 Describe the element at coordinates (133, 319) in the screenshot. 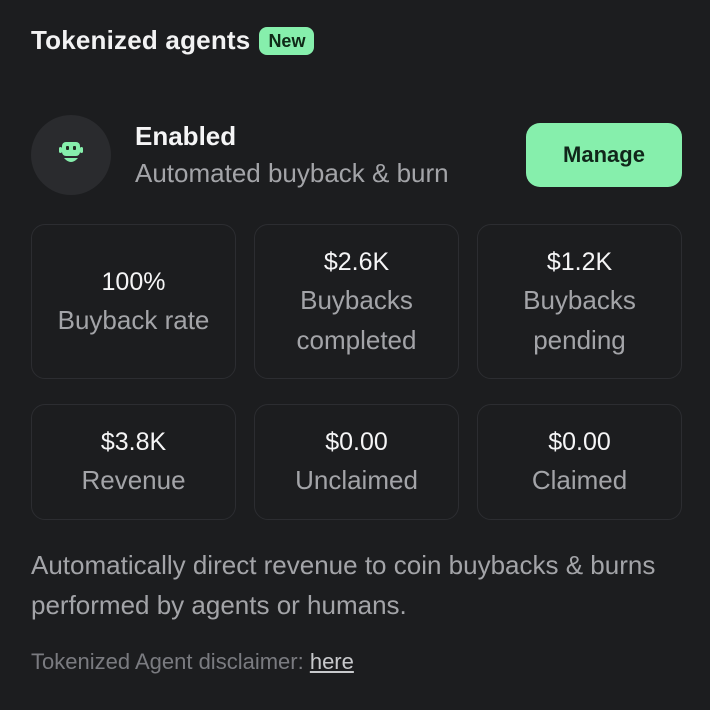

I see `stat-label: Buyback rate` at that location.